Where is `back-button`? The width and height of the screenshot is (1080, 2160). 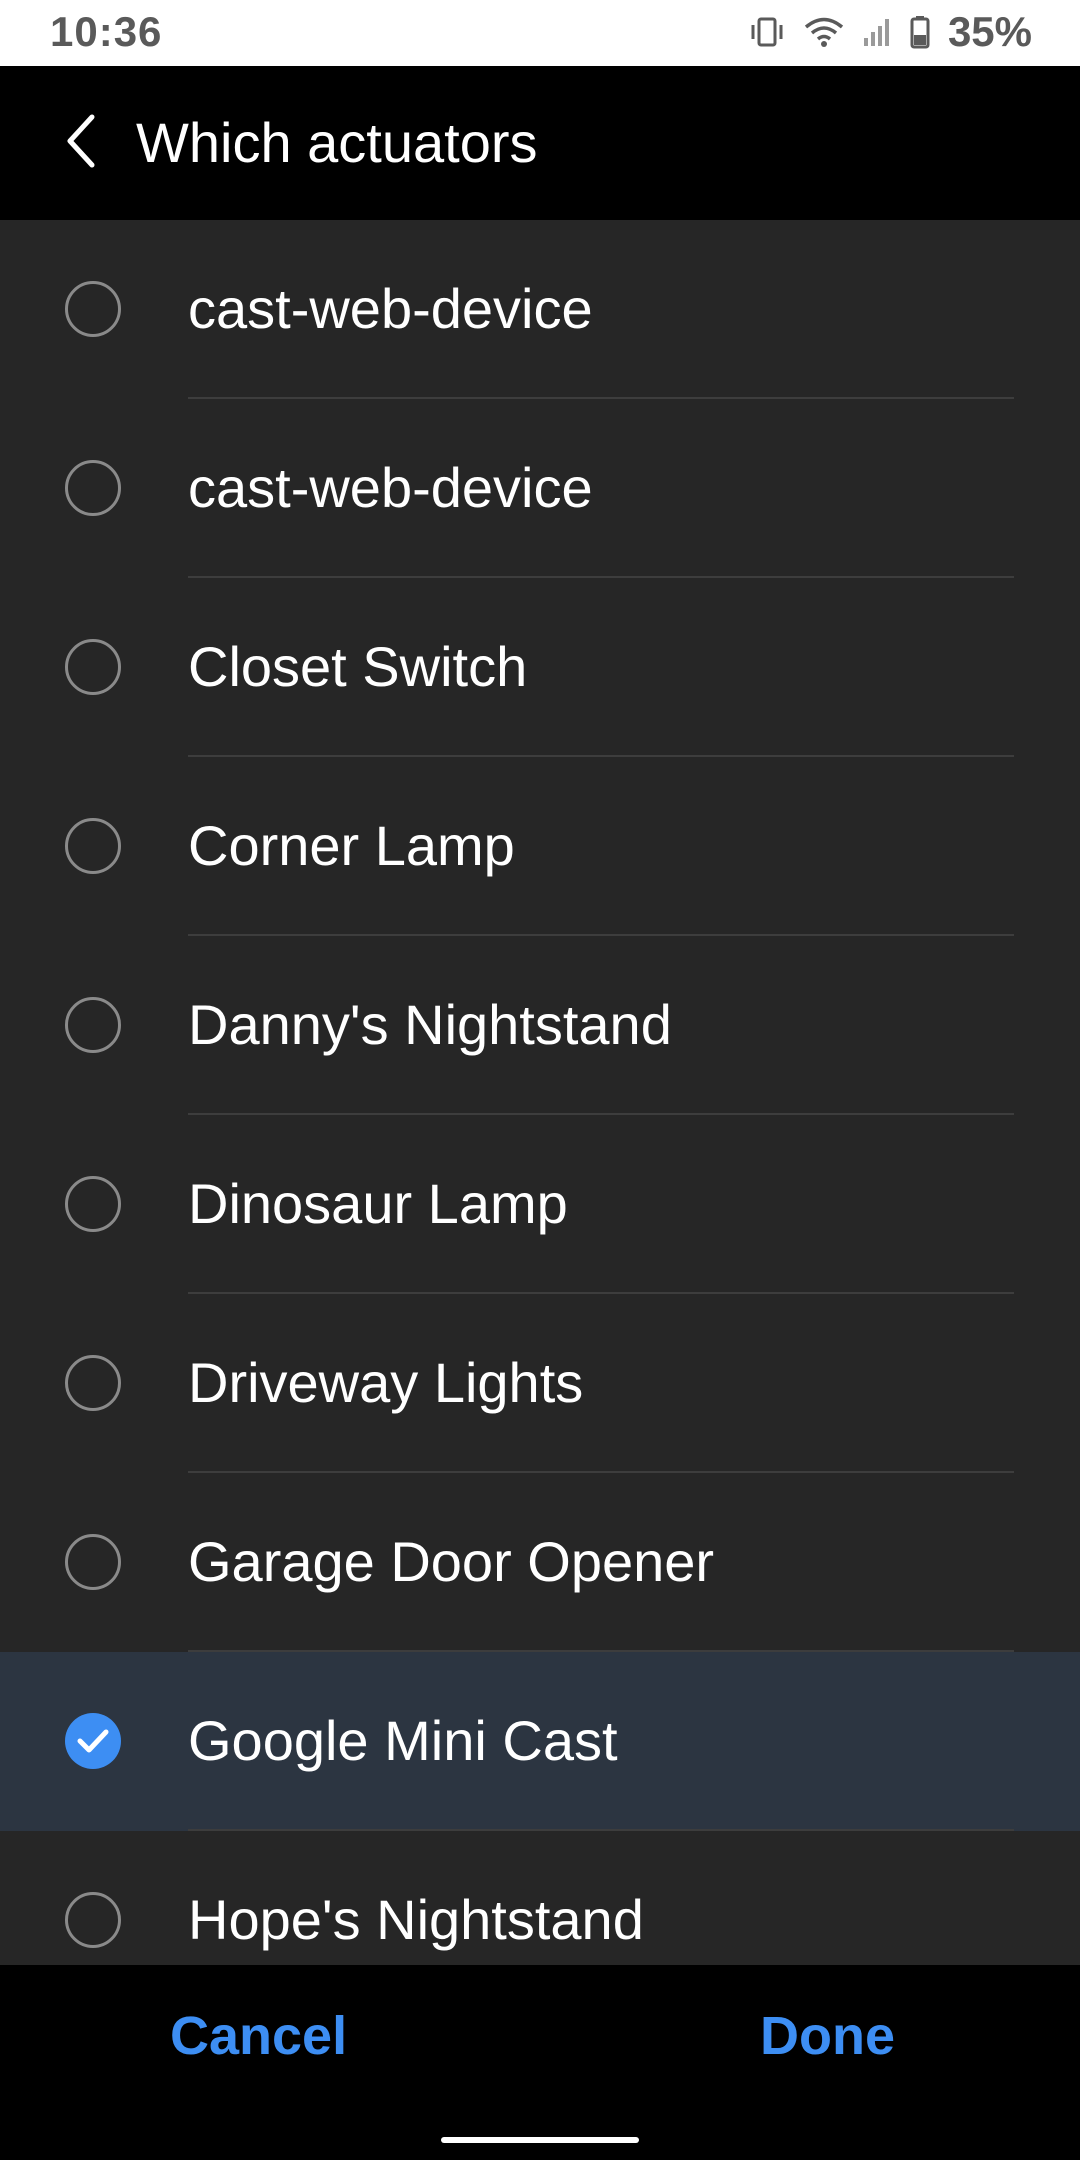
back-button is located at coordinates (82, 143).